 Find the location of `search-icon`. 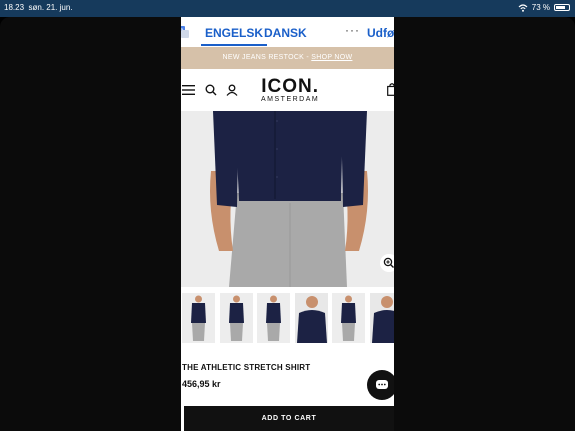

search-icon is located at coordinates (211, 90).